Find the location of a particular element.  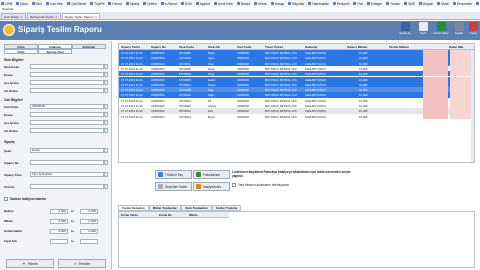

menu-item: SMS is located at coordinates (409, 4).